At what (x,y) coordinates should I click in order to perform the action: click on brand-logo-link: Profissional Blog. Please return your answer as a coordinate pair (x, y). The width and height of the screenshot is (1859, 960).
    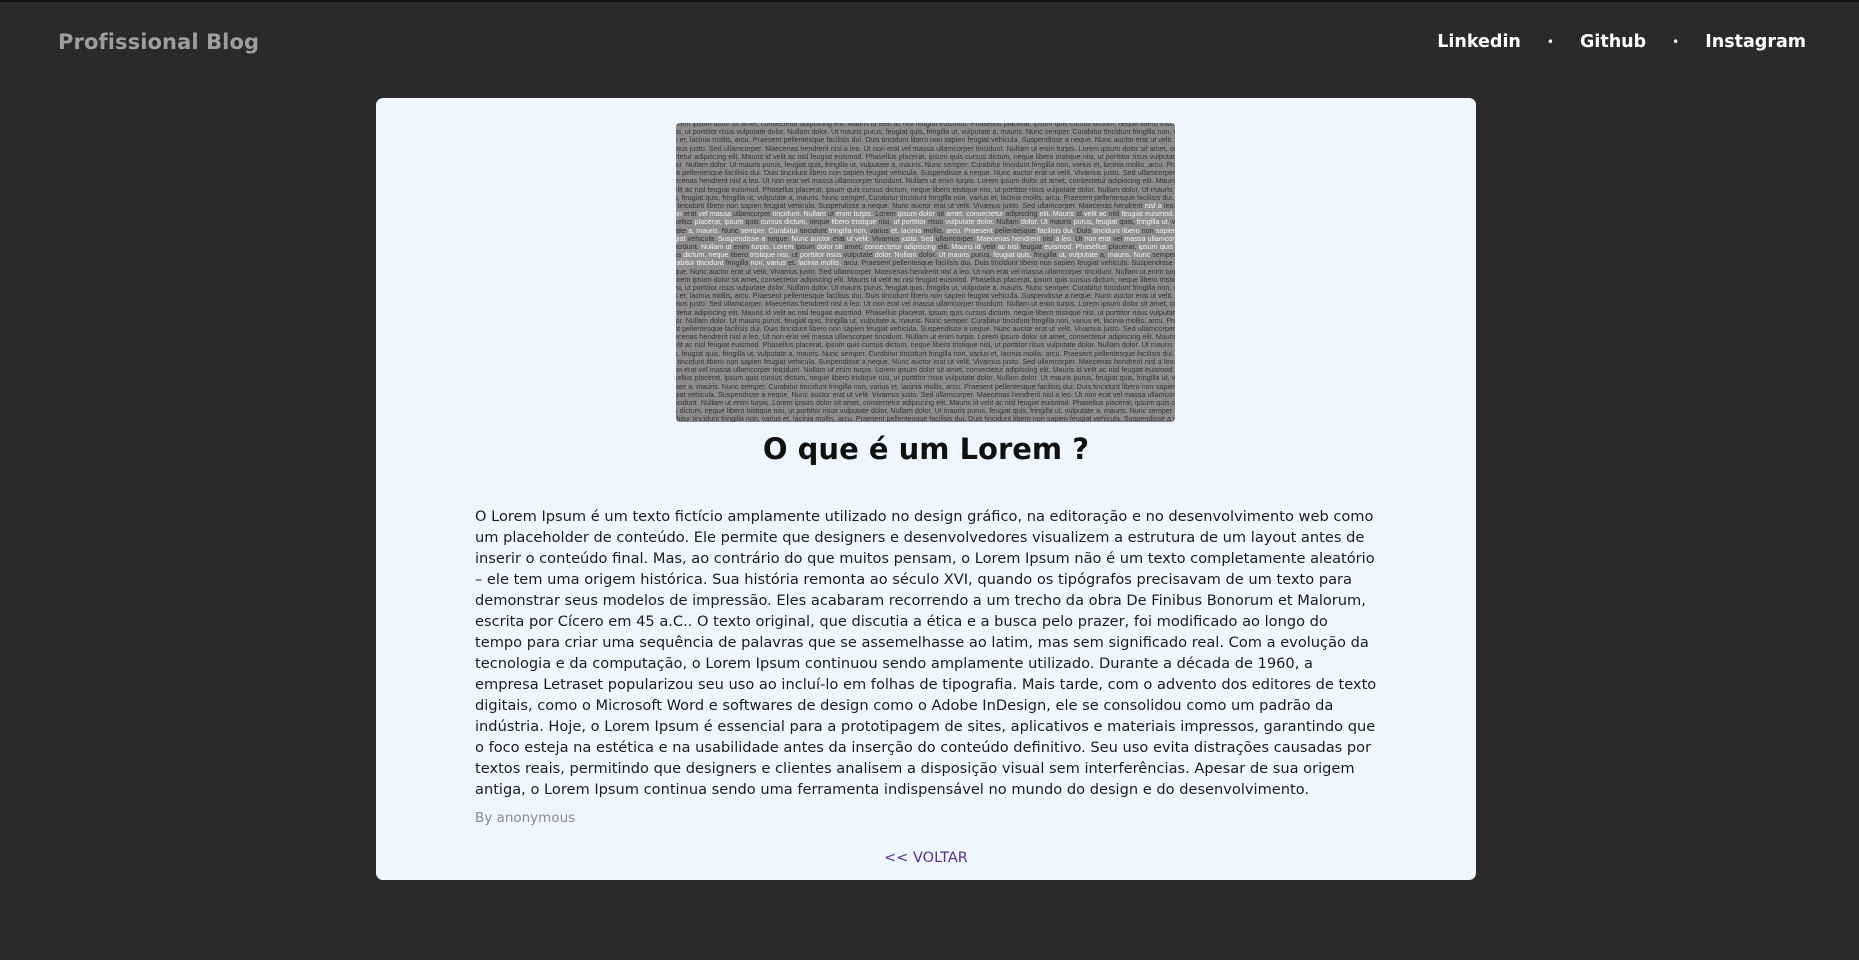
    Looking at the image, I should click on (158, 42).